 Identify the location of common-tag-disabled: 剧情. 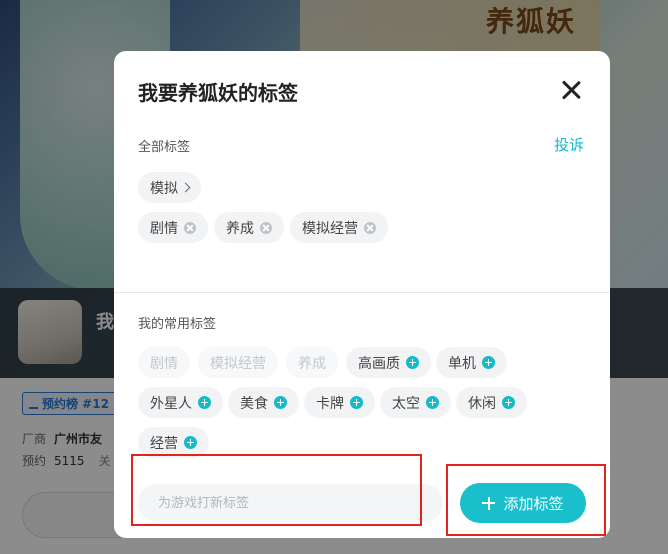
(164, 362).